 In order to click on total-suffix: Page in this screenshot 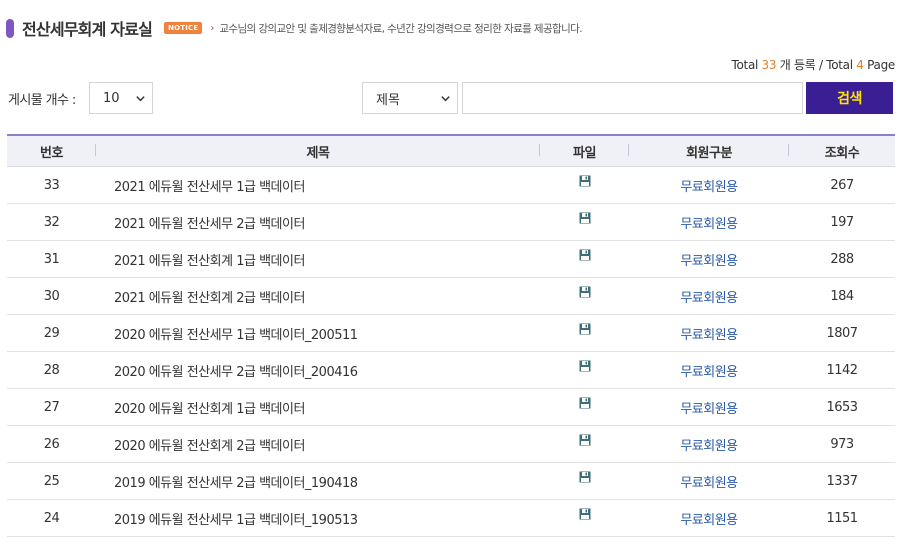, I will do `click(879, 65)`.